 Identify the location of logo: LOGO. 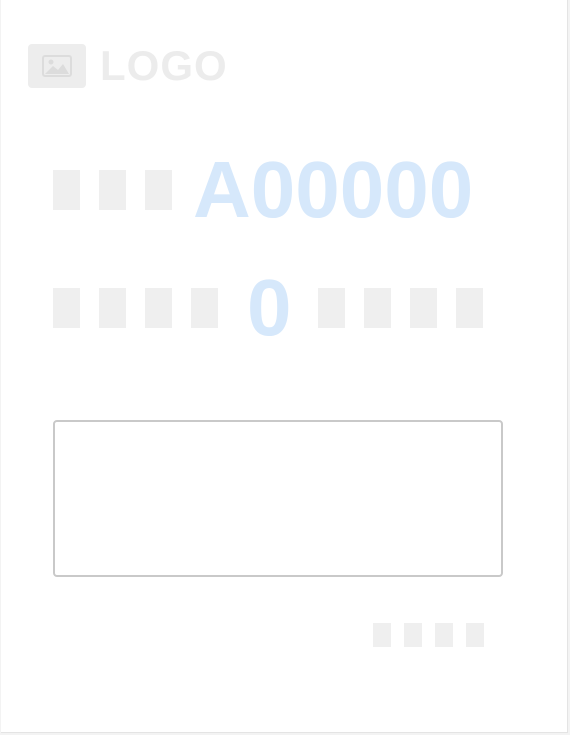
(128, 66).